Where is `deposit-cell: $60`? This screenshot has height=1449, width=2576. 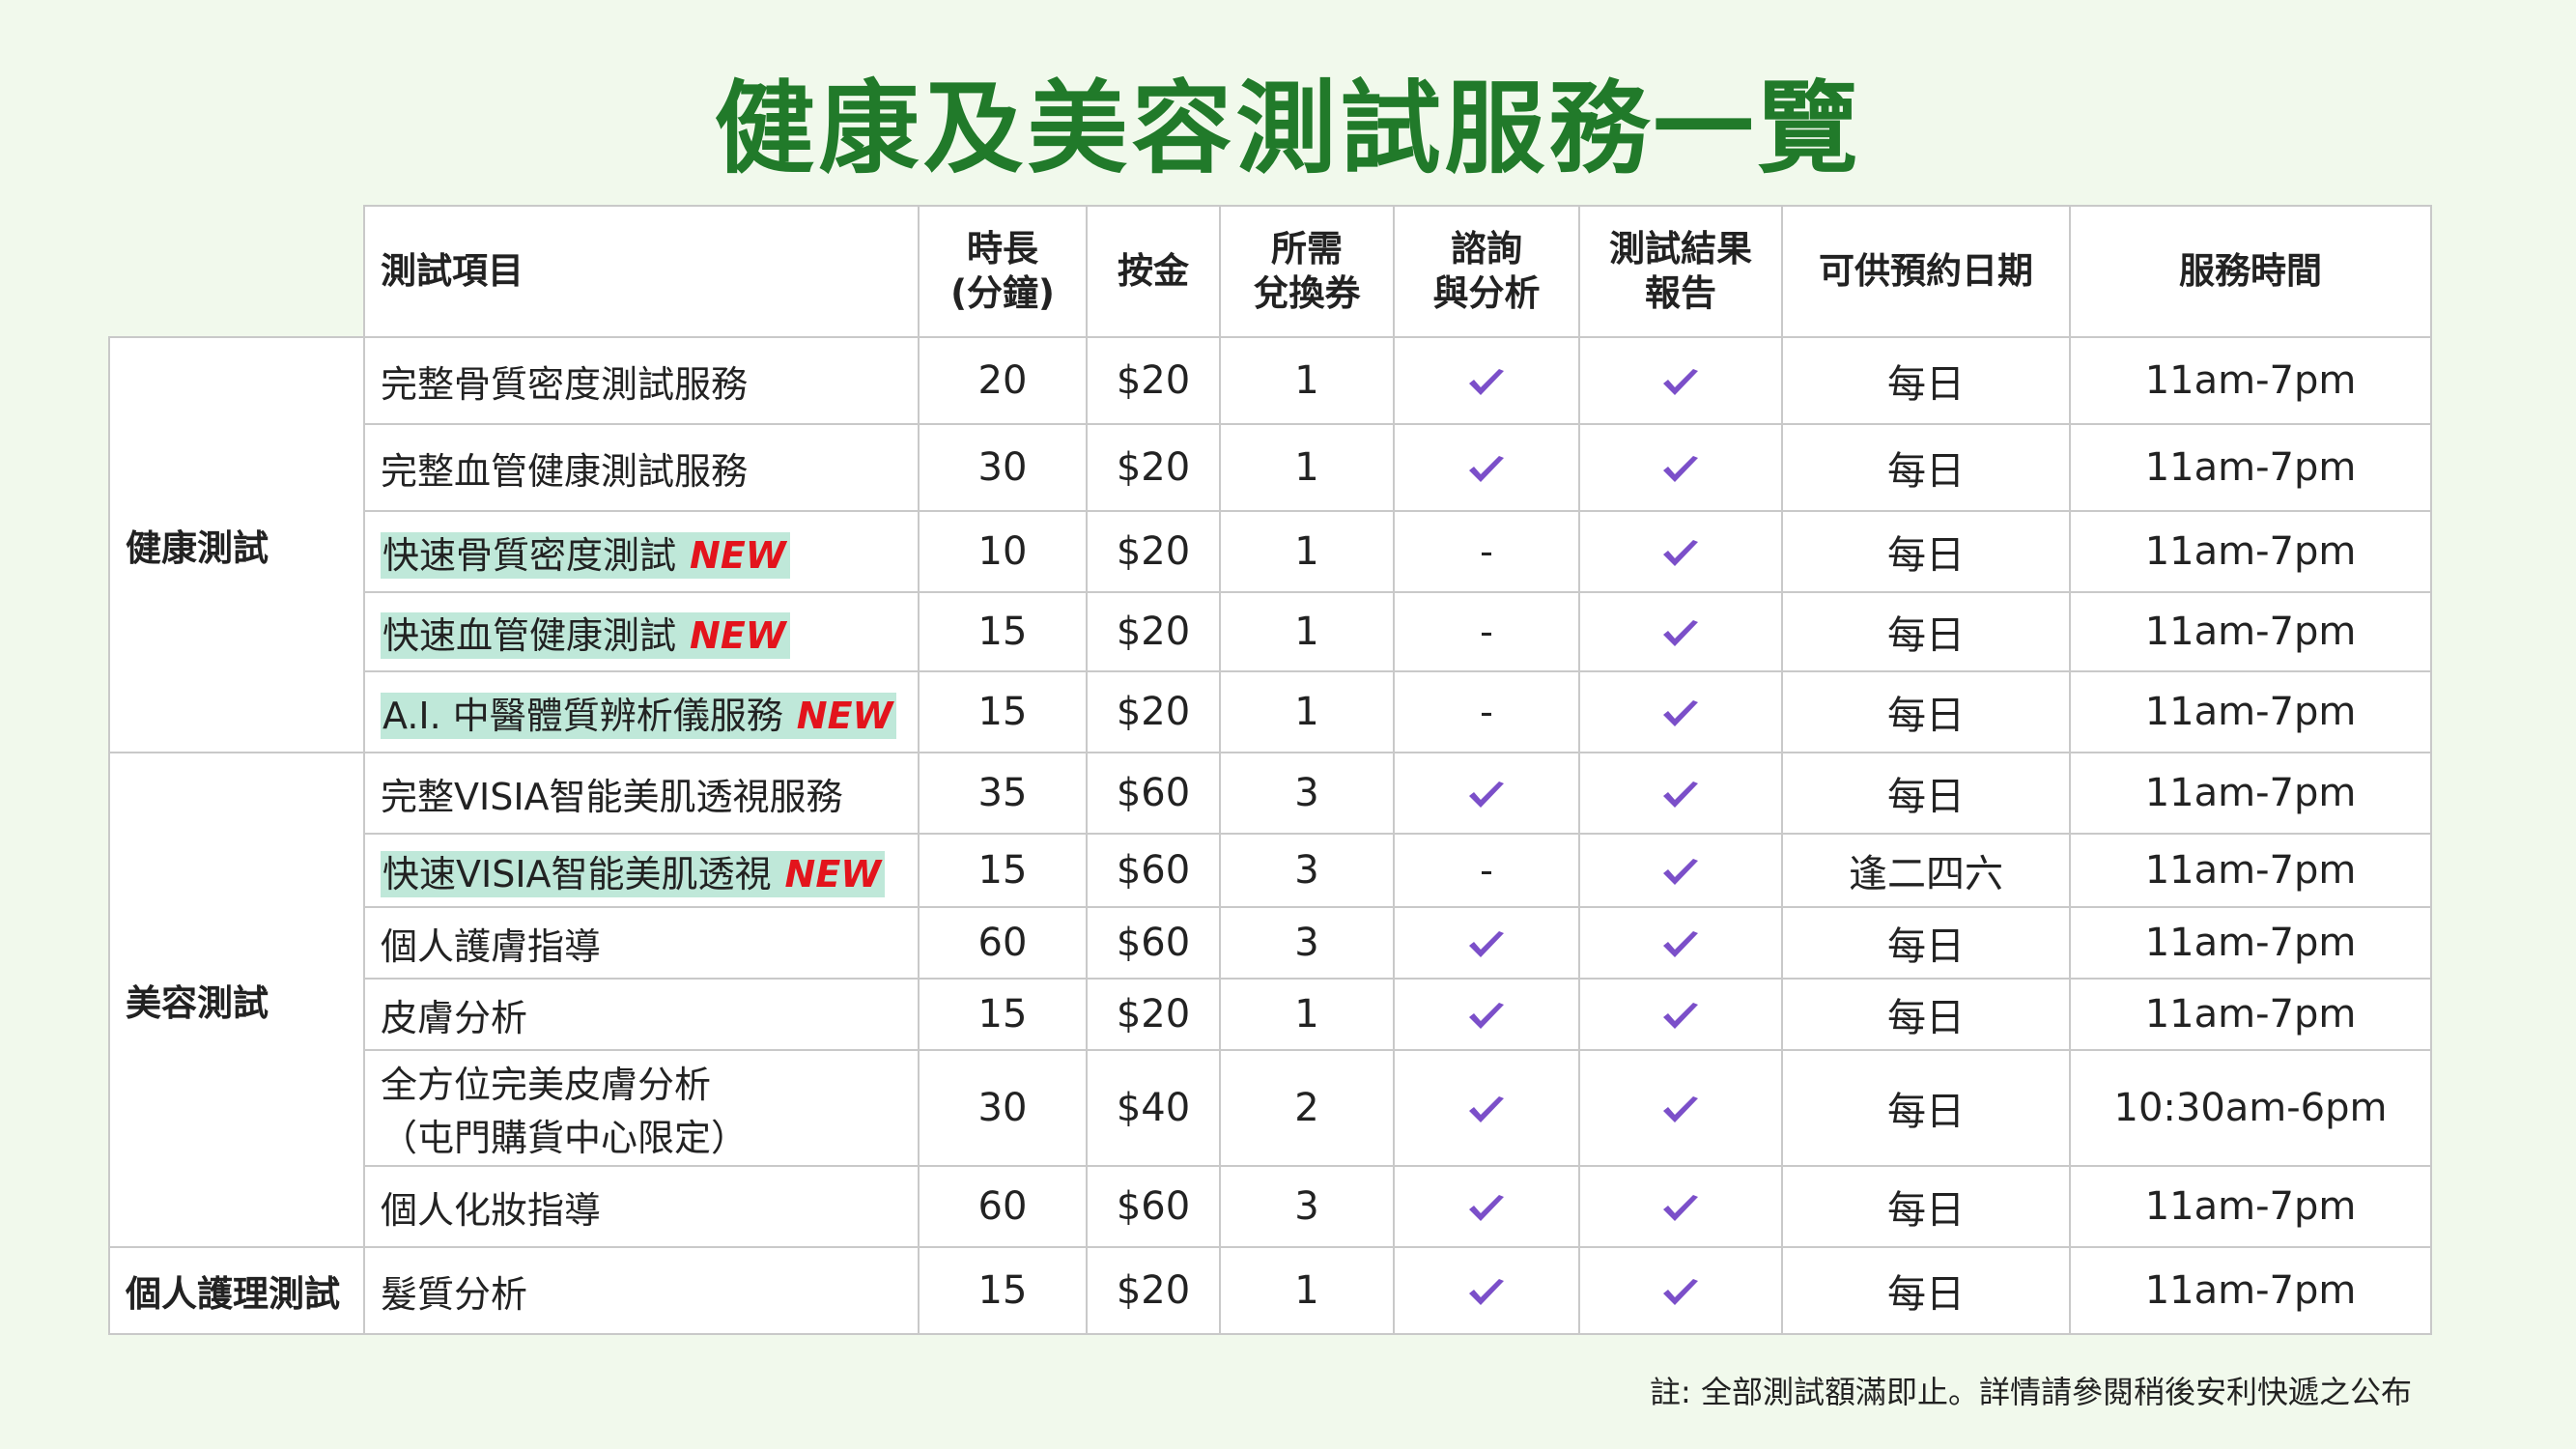 deposit-cell: $60 is located at coordinates (1153, 943).